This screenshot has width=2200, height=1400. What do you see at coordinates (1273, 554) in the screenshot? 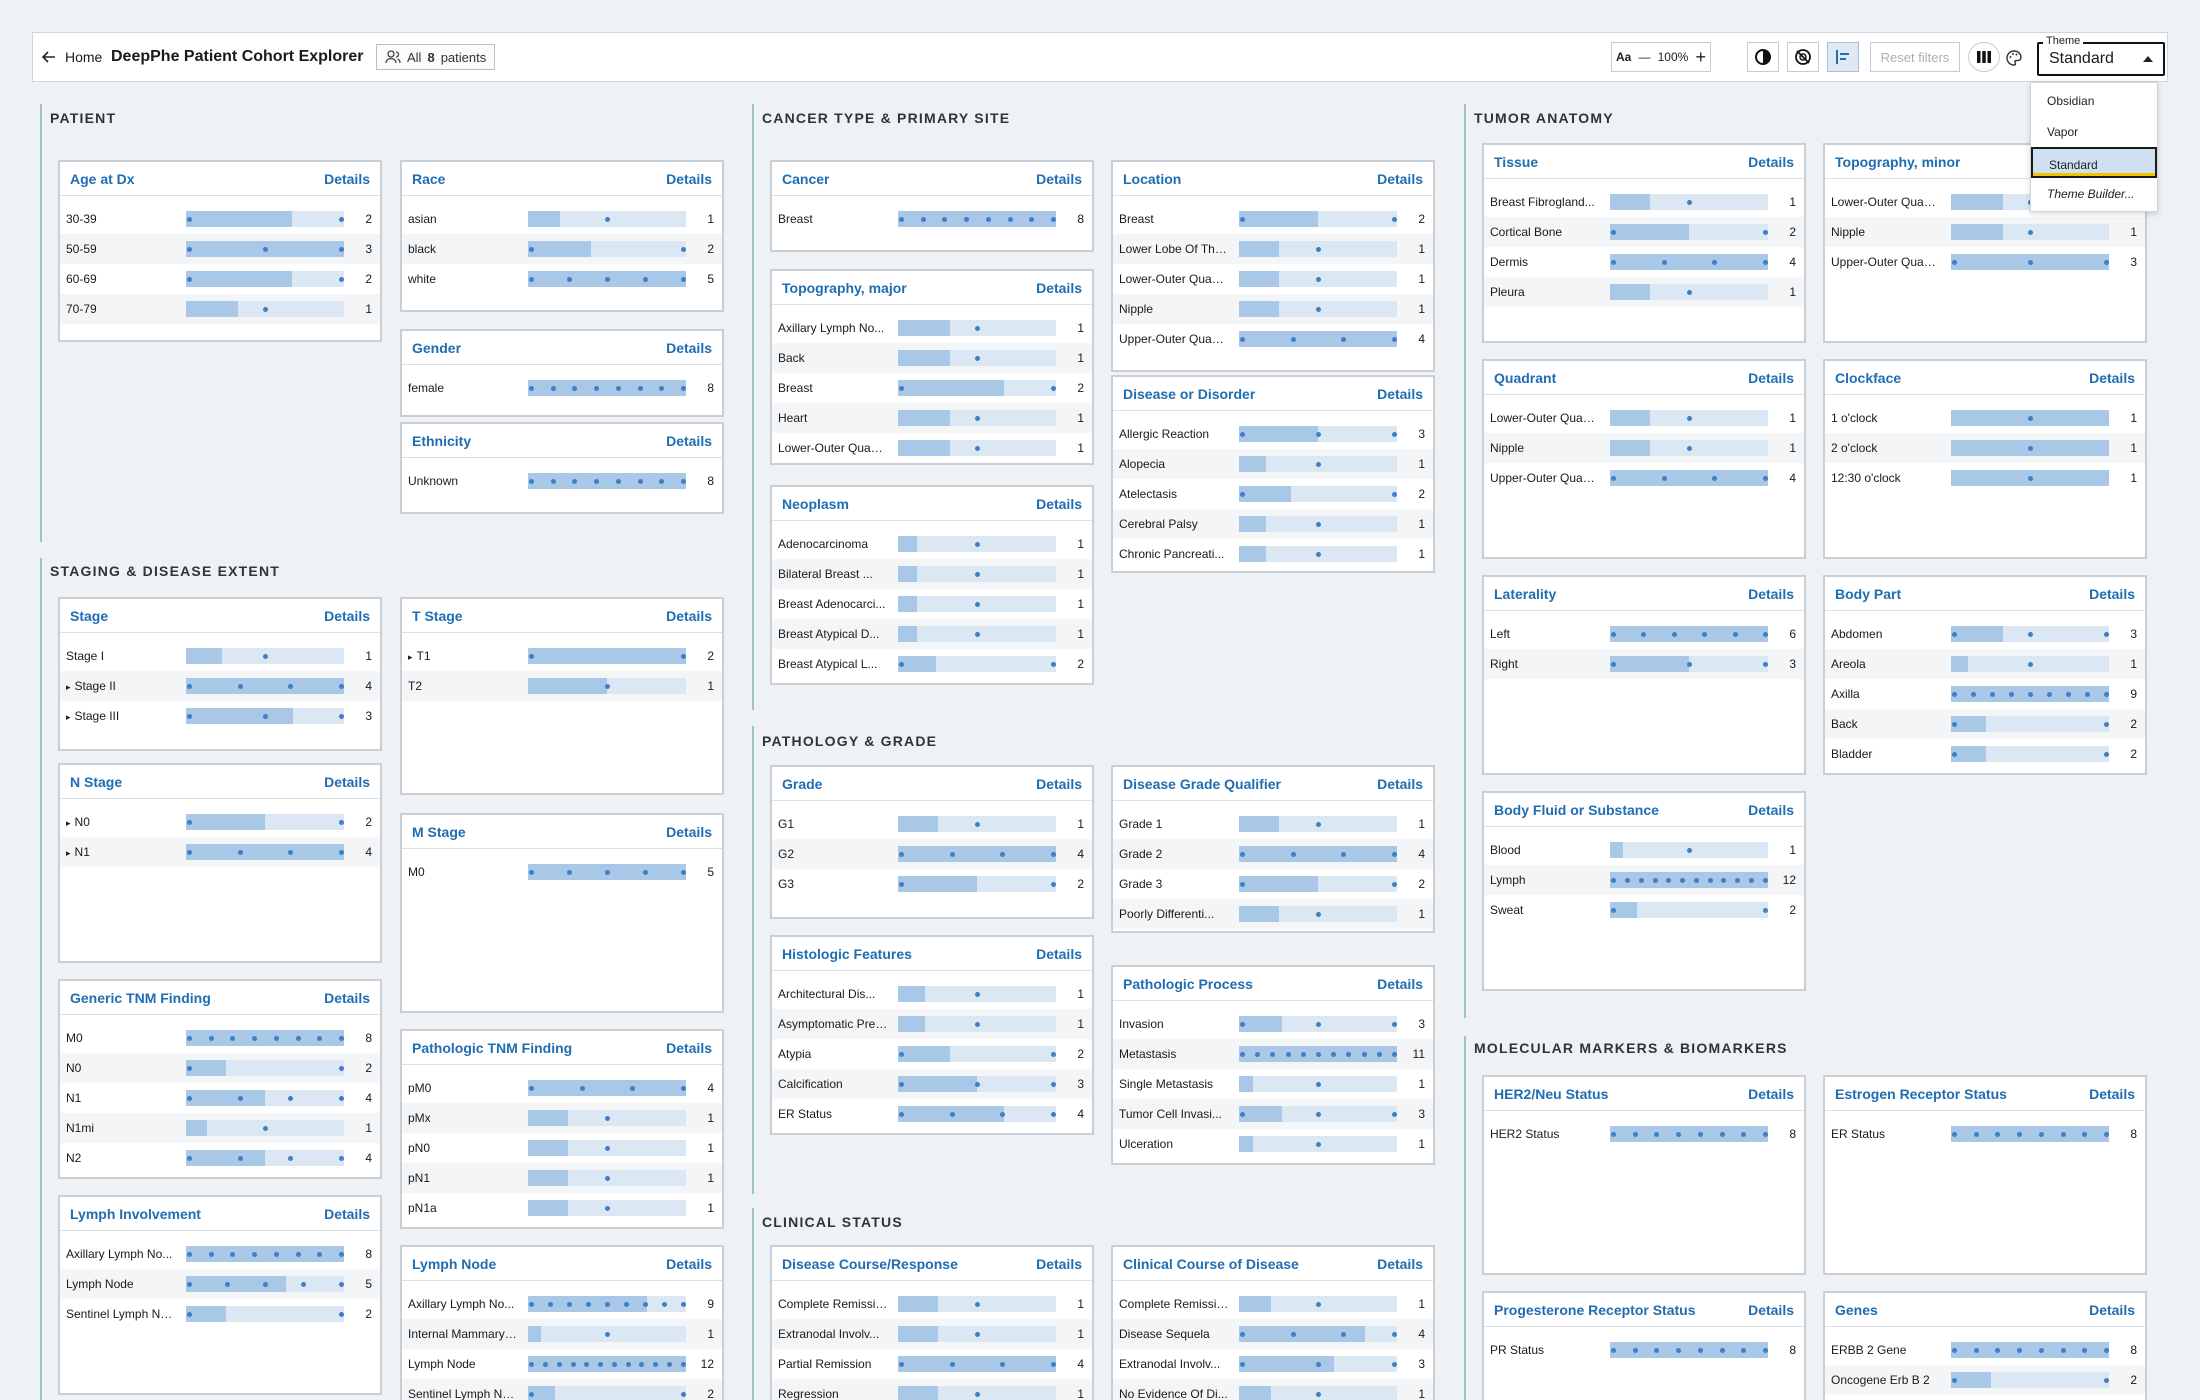
I see `facet-row: Chronic Pancreati... 1` at bounding box center [1273, 554].